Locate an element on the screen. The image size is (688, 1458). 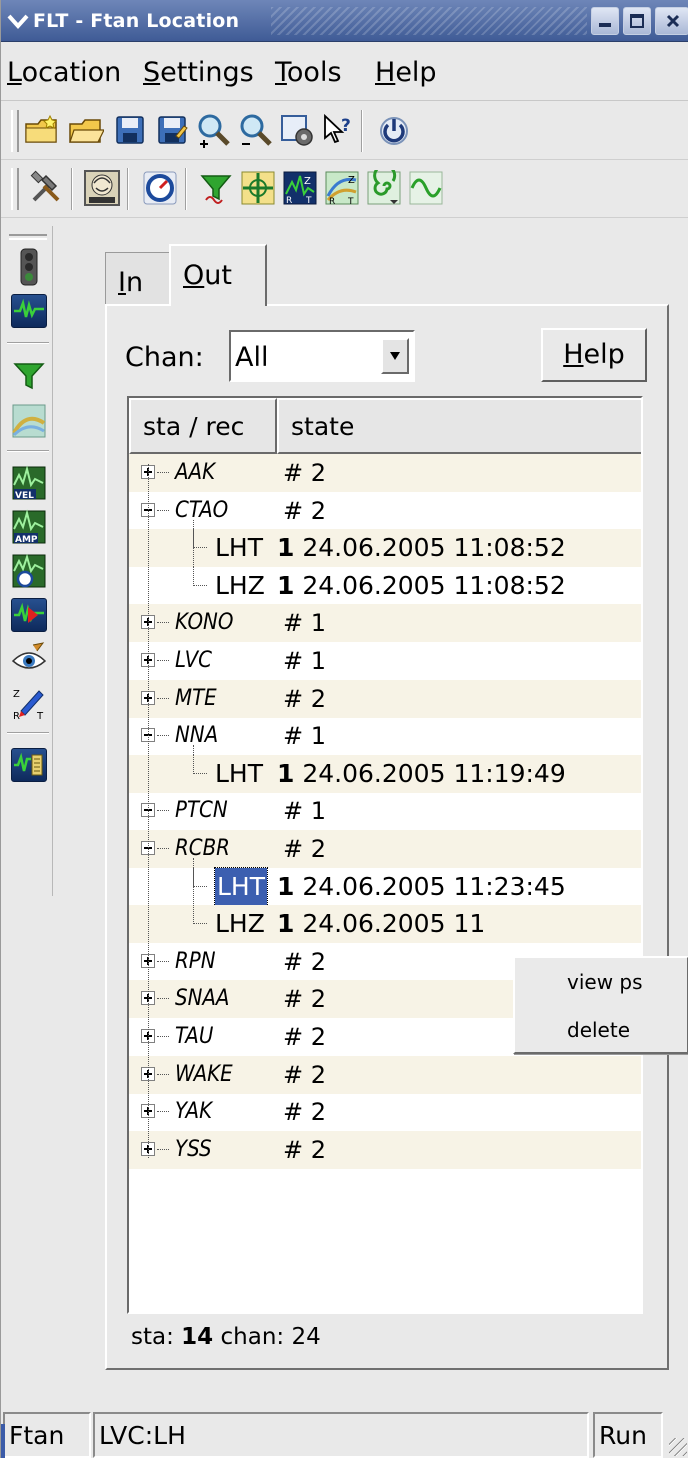
tree-row-station: MTE # 2 is located at coordinates (385, 698).